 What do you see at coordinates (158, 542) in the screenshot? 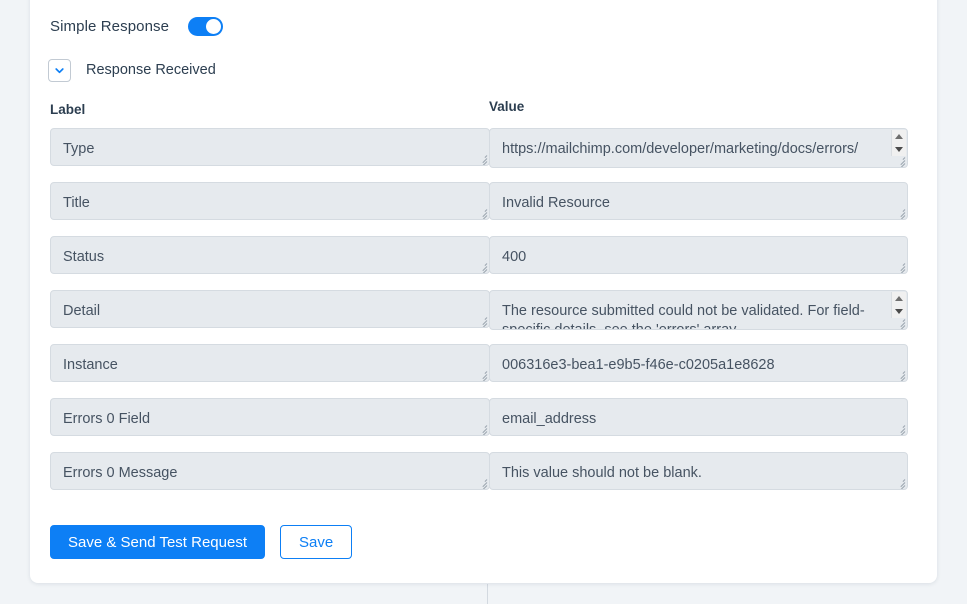
I see `save-and-send-test-request-button: Save & Send Test Request` at bounding box center [158, 542].